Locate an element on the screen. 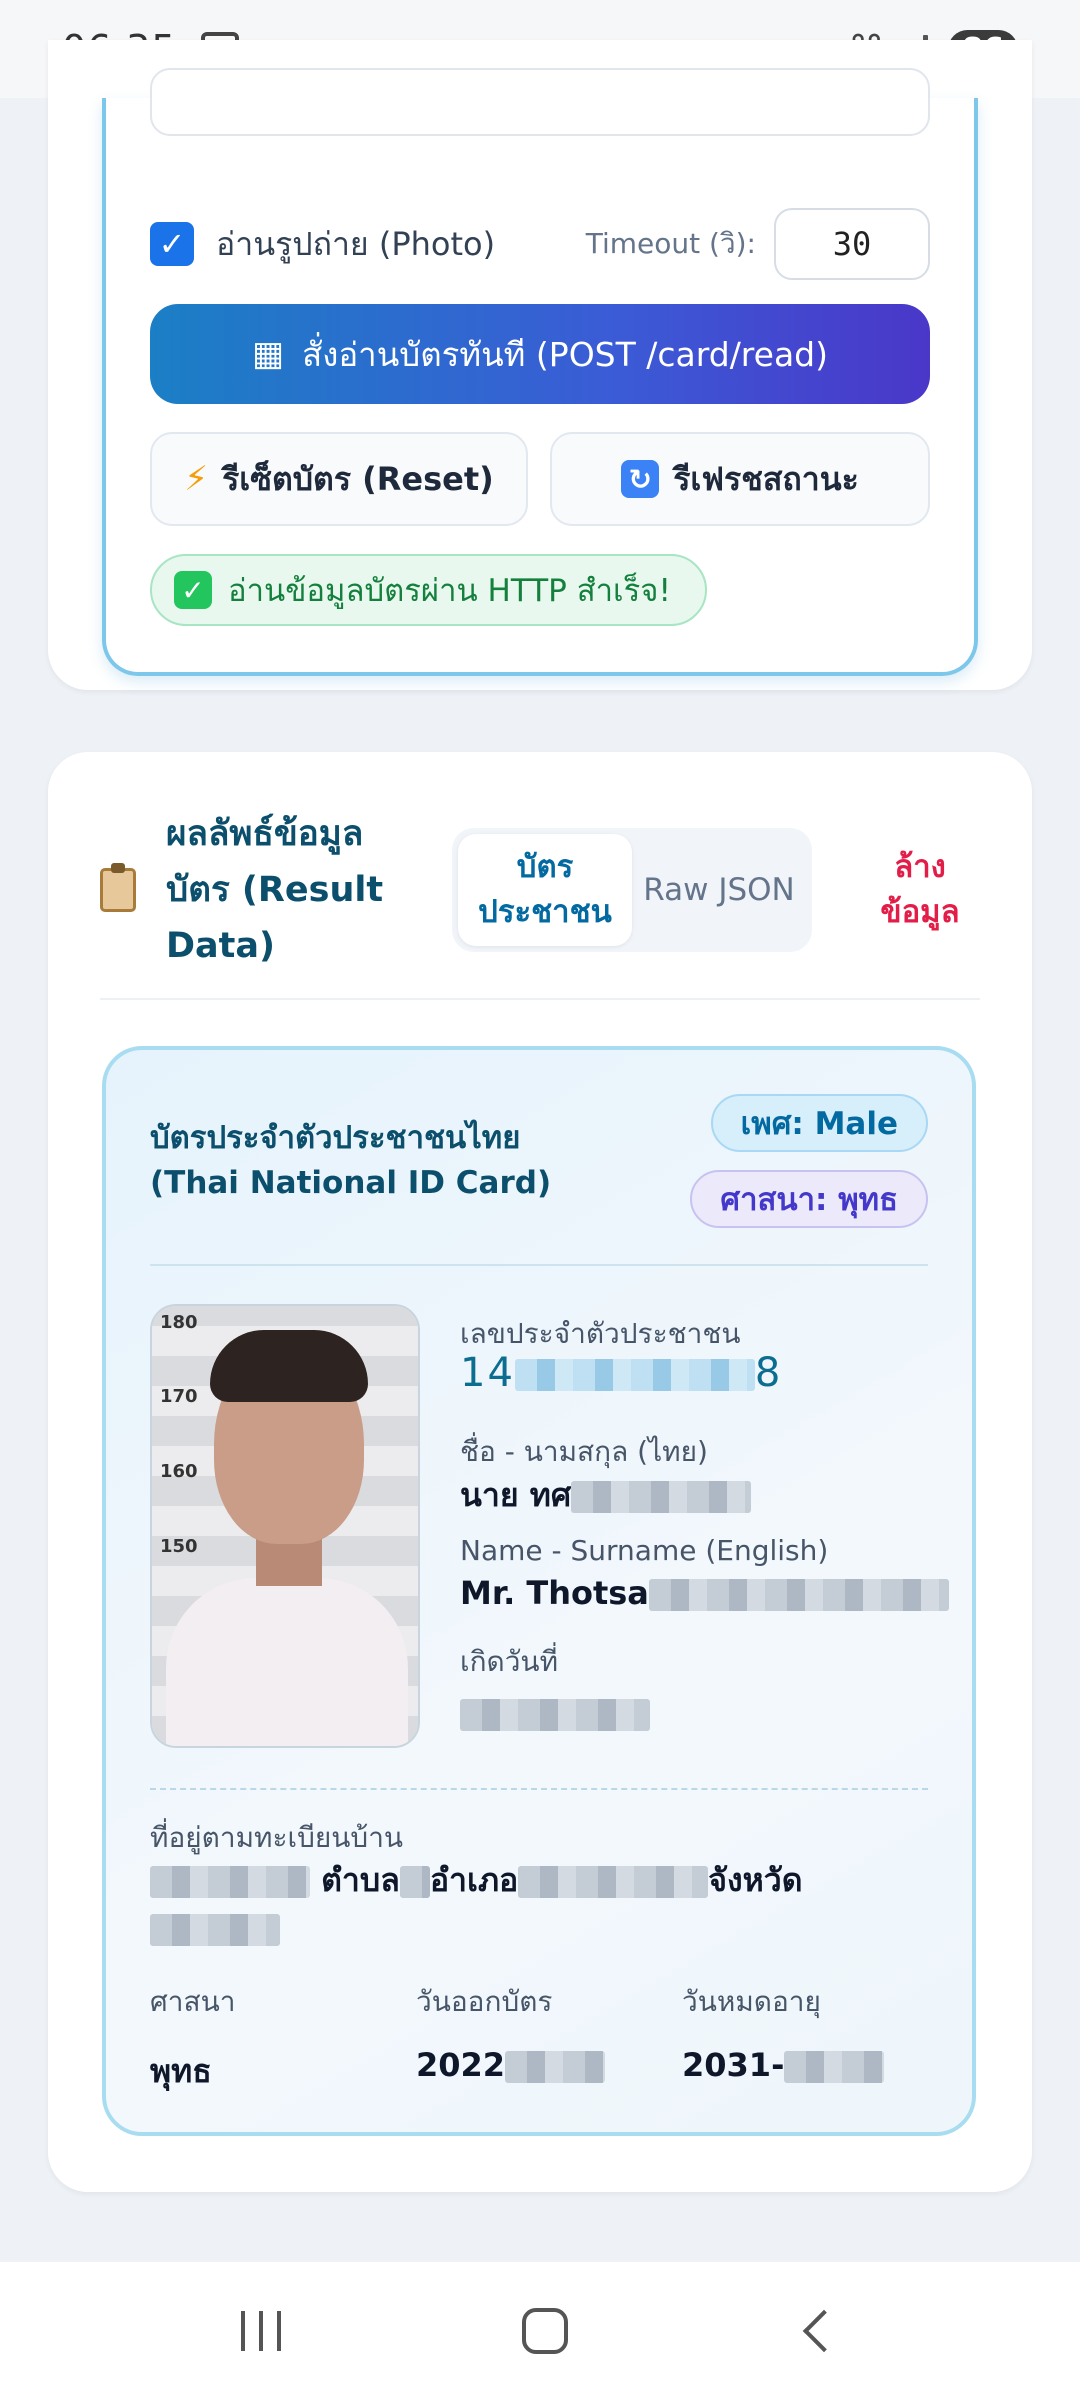 The width and height of the screenshot is (1080, 2400). issue-date-value: 2022 is located at coordinates (511, 2065).